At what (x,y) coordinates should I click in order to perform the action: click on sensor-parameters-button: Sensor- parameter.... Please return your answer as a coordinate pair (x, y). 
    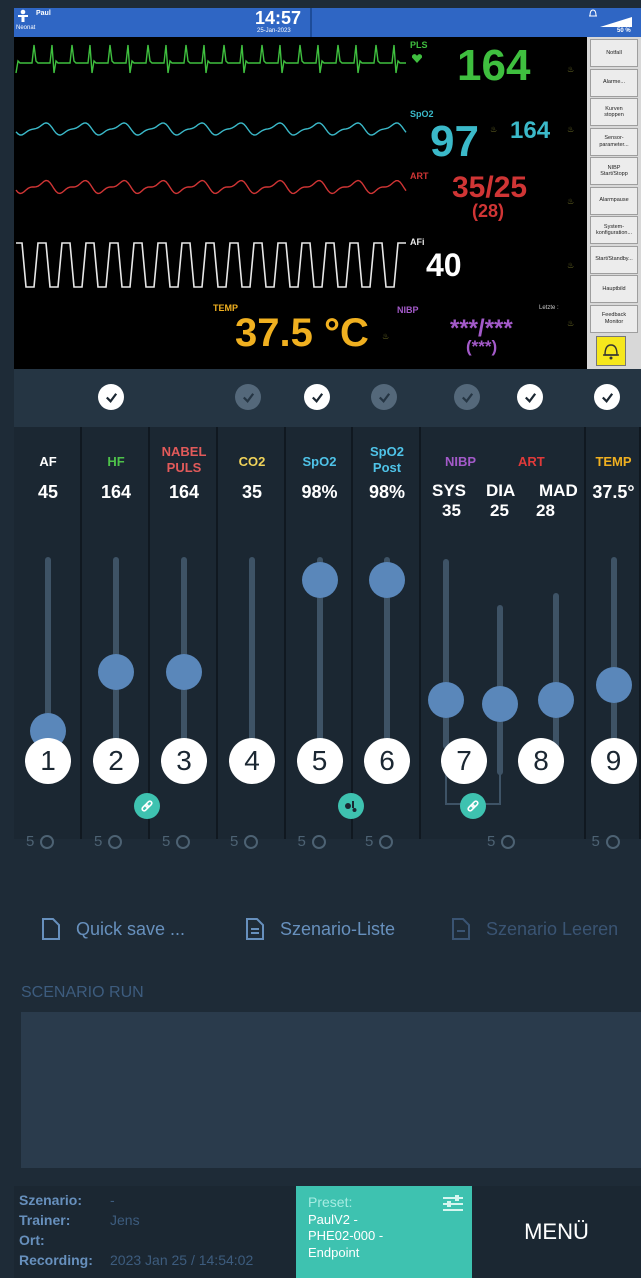
    Looking at the image, I should click on (614, 141).